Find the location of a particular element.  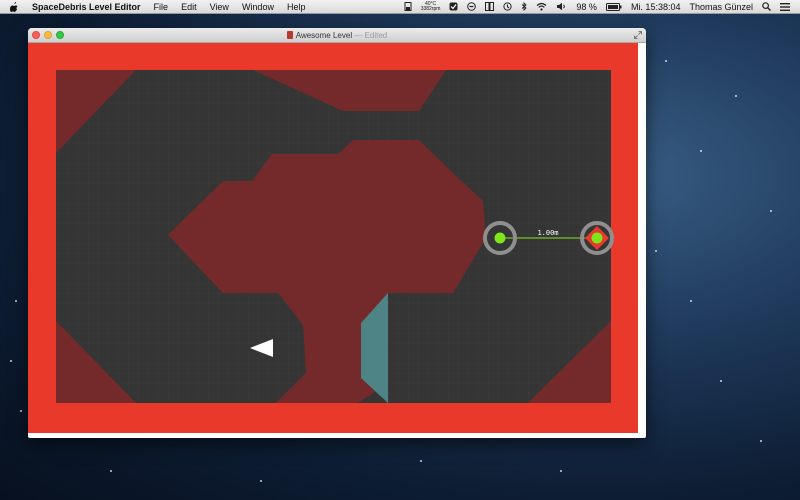

menubar-clock: Mi. 15:38:04 is located at coordinates (656, 7).